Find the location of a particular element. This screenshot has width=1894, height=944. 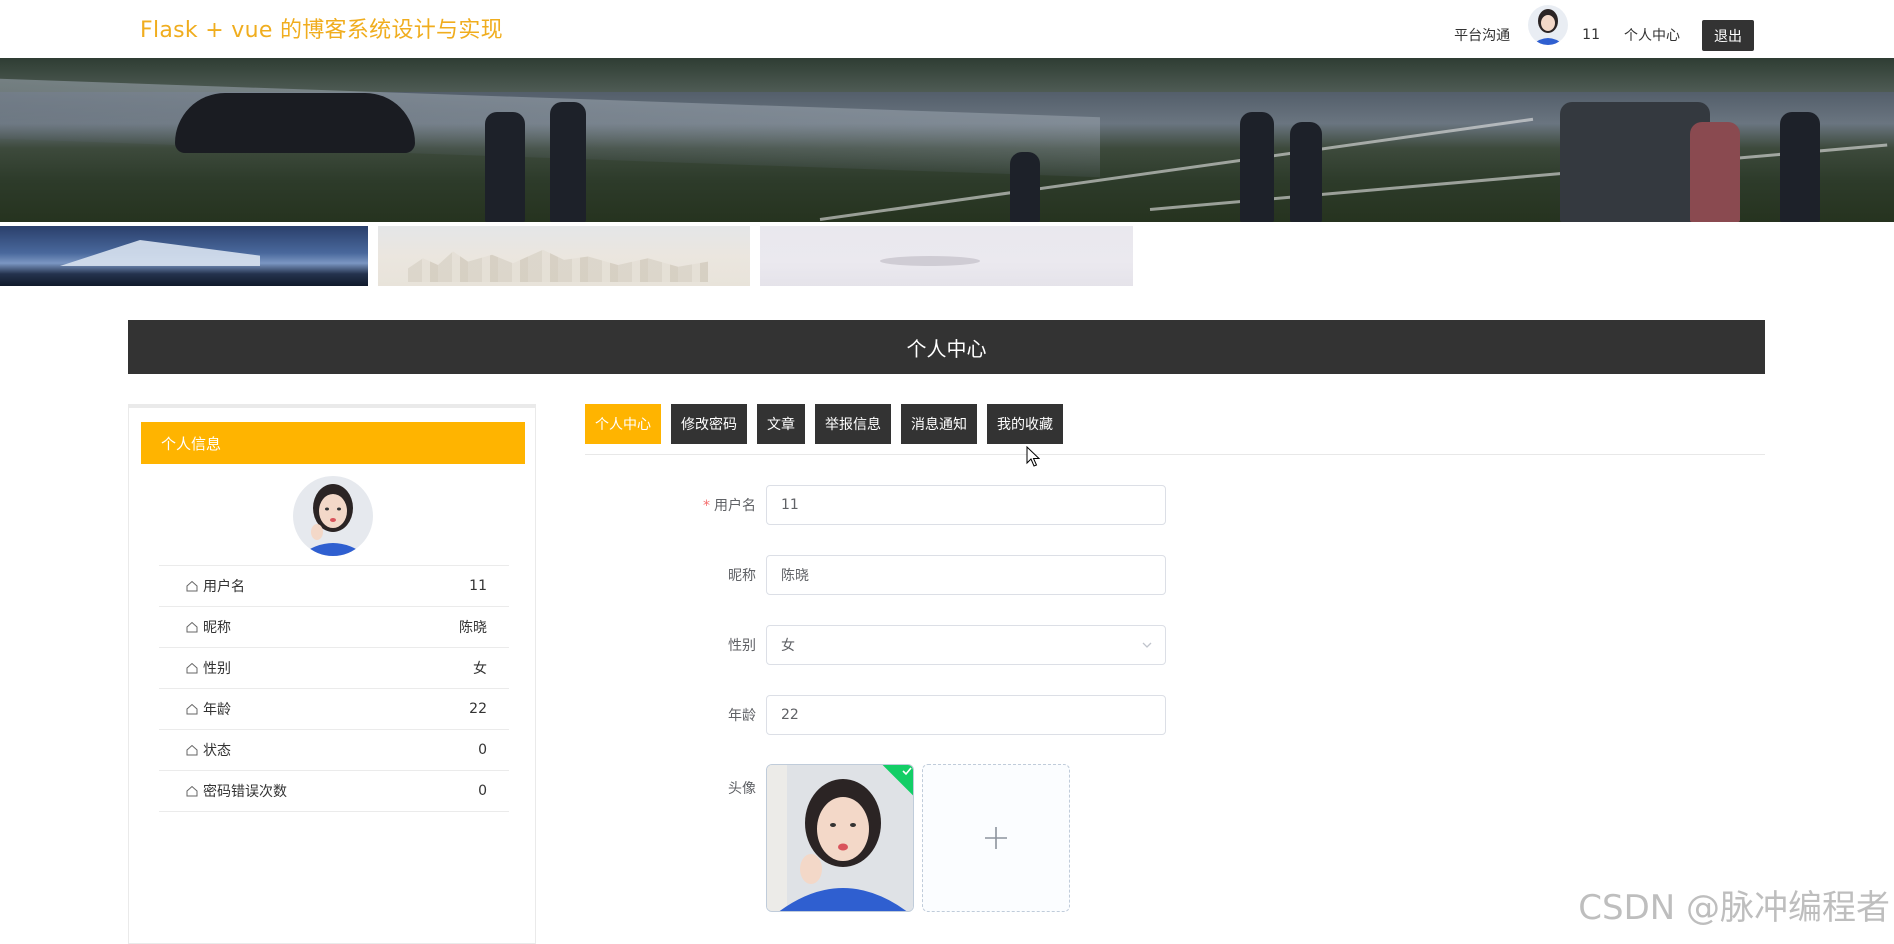

profile-avatar is located at coordinates (333, 516).